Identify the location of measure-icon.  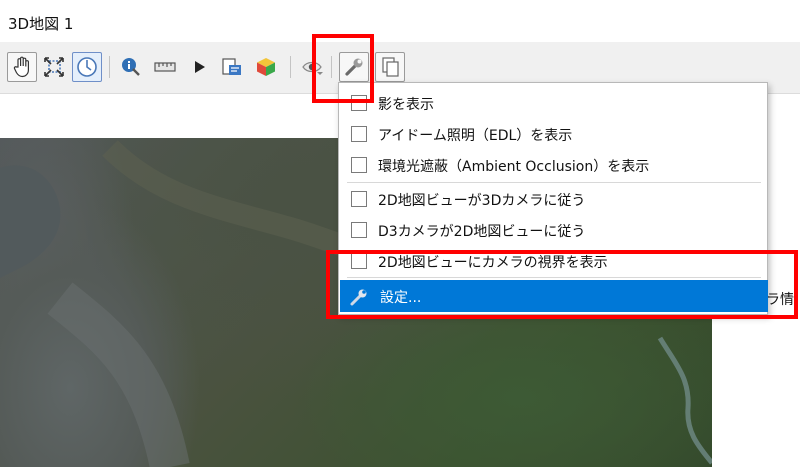
(165, 67).